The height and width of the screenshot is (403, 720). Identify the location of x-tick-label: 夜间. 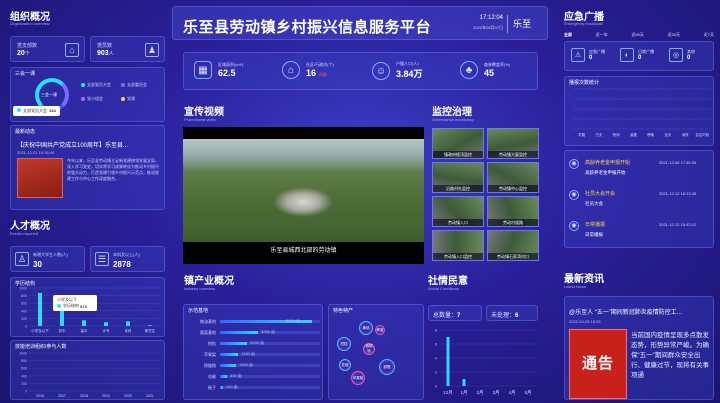
(617, 134).